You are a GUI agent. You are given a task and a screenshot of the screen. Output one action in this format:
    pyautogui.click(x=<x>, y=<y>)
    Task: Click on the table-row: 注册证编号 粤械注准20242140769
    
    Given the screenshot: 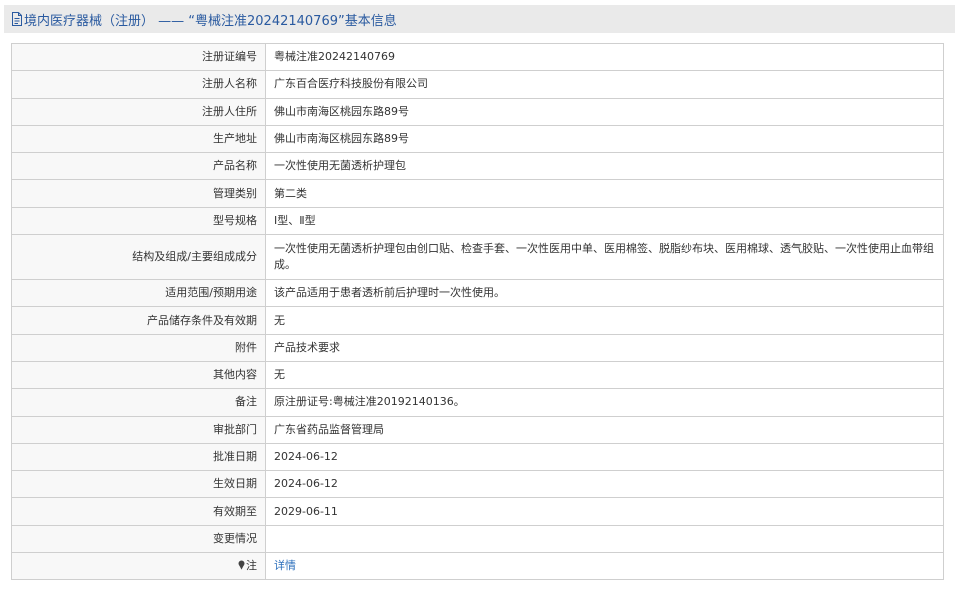 What is the action you would take?
    pyautogui.click(x=477, y=57)
    